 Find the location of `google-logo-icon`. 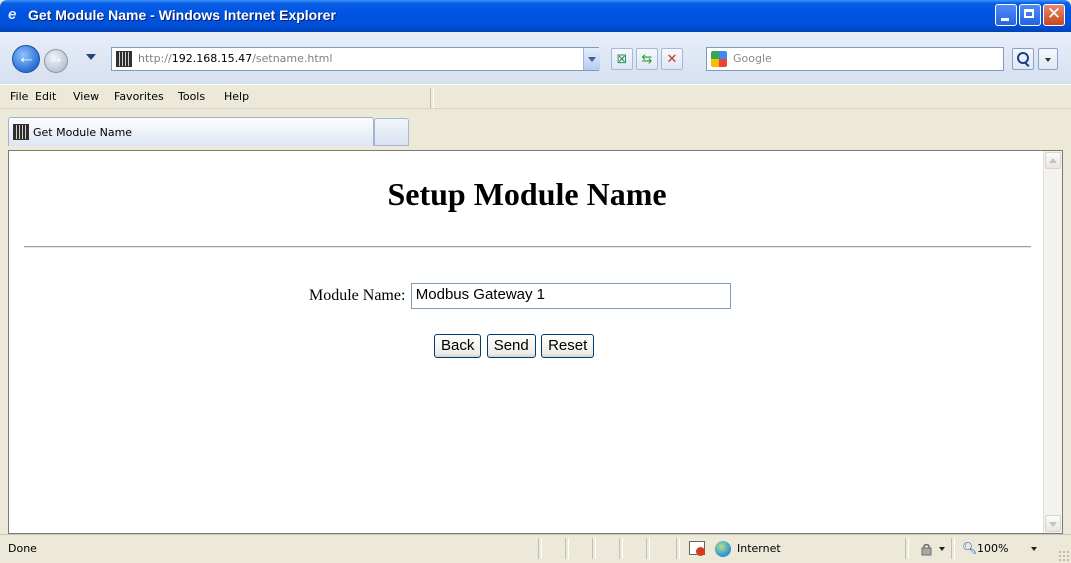

google-logo-icon is located at coordinates (719, 59).